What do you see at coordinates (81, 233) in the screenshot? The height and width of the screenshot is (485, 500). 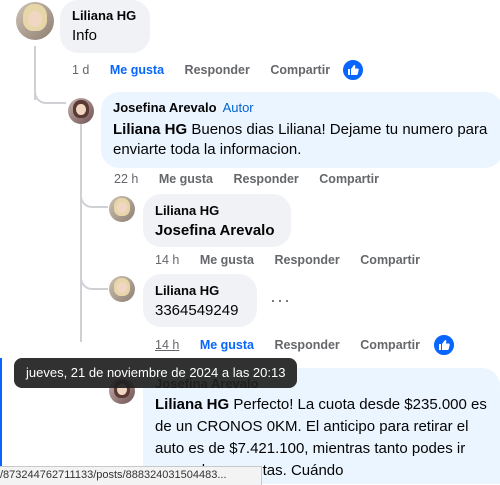 I see `thread-line` at bounding box center [81, 233].